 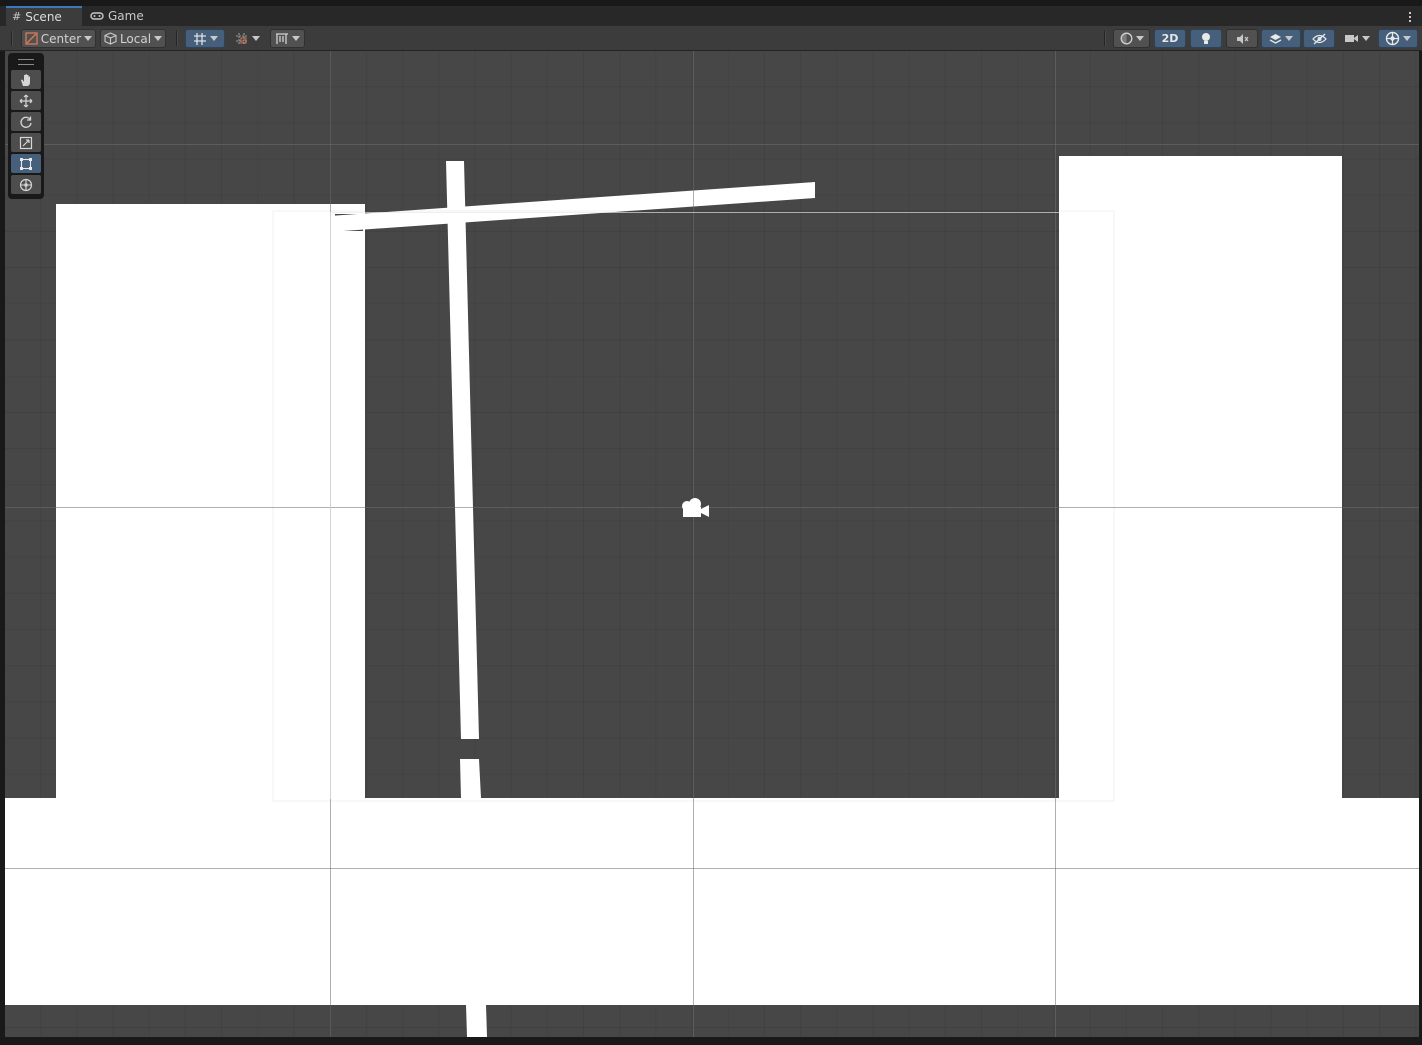 I want to click on more-options-icon, so click(x=1410, y=19).